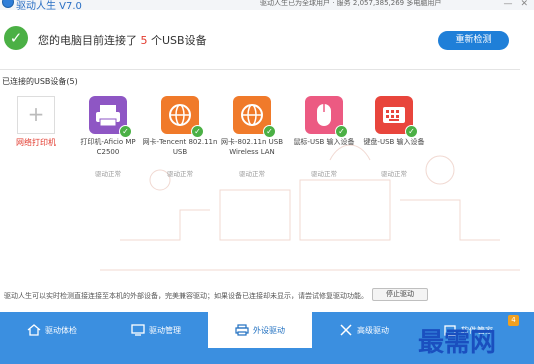 The height and width of the screenshot is (364, 534). What do you see at coordinates (515, 4) in the screenshot?
I see `window-controls: — ✕` at bounding box center [515, 4].